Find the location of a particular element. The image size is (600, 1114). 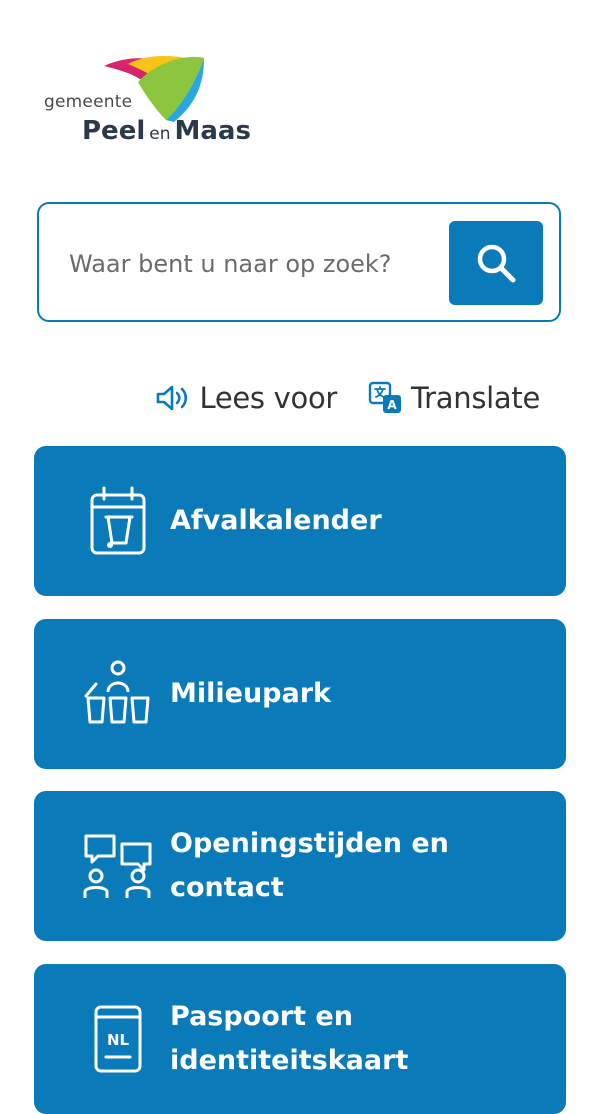

recycling-park-icon is located at coordinates (118, 694).